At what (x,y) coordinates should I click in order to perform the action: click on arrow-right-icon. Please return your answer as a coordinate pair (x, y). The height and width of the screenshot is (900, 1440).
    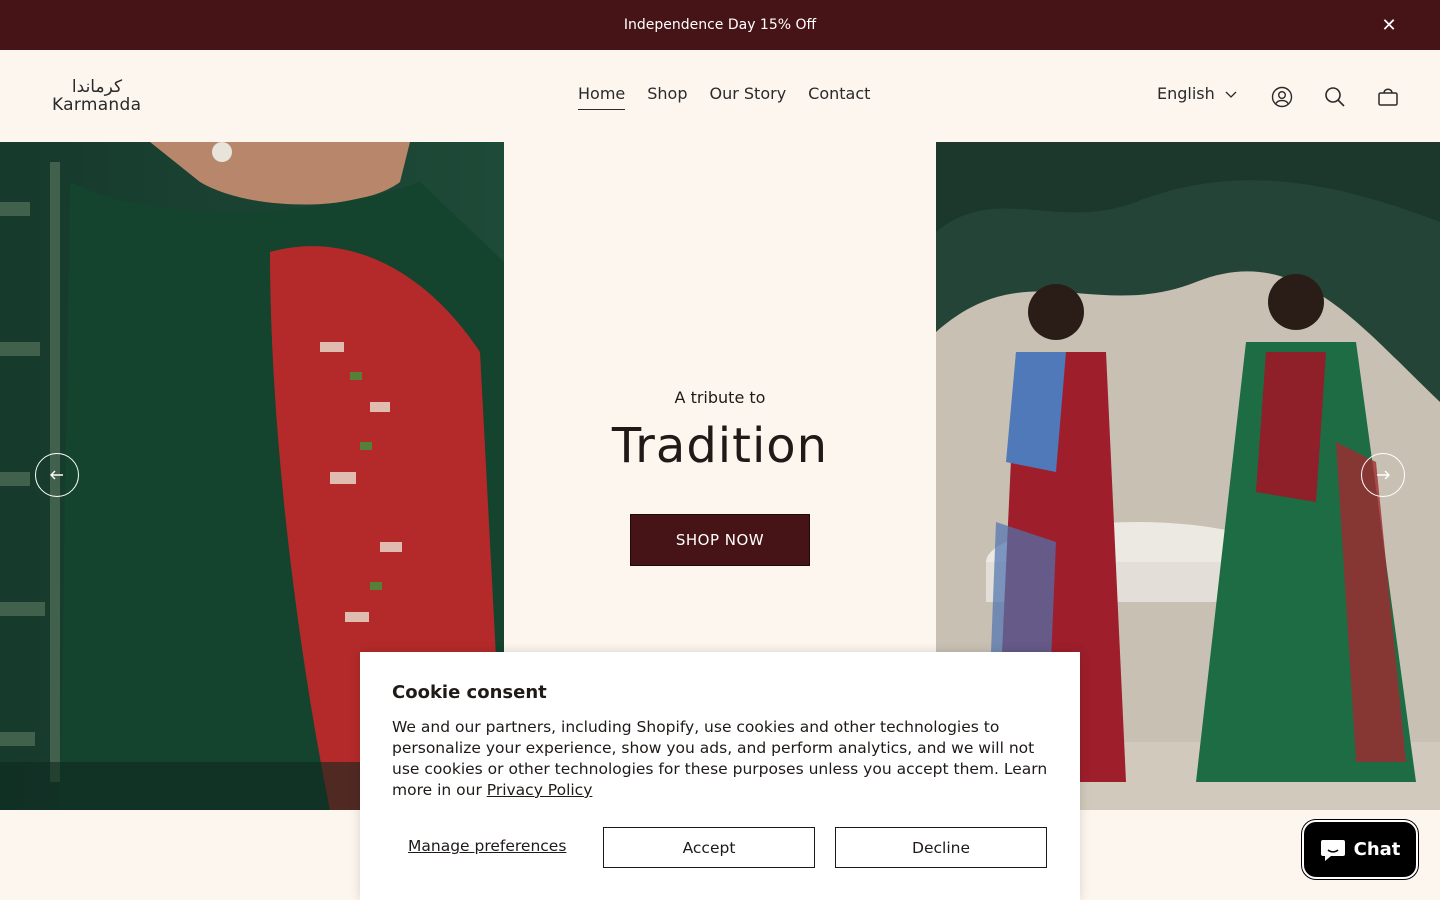
    Looking at the image, I should click on (1383, 475).